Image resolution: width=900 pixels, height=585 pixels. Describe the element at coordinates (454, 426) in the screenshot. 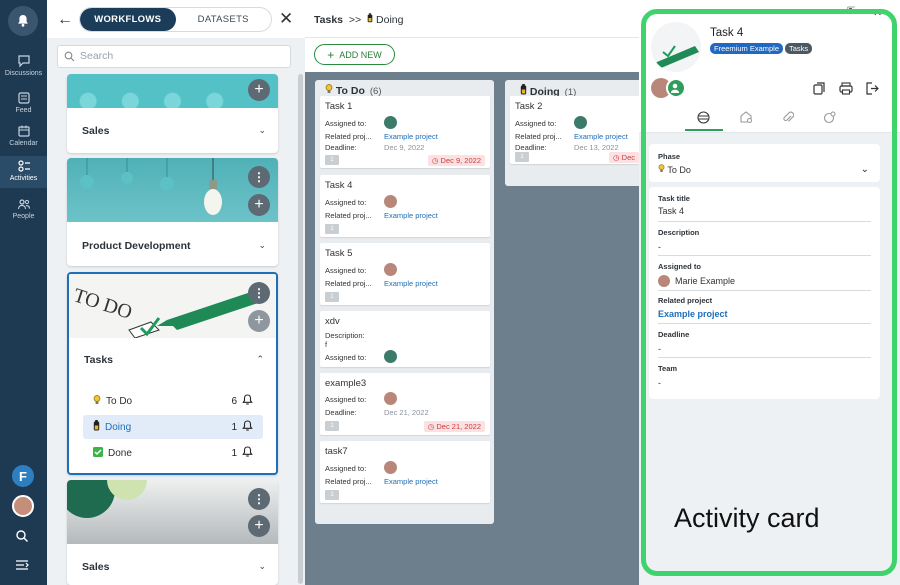

I see `due-date-badge: ◷ Dec 21, 2022` at that location.